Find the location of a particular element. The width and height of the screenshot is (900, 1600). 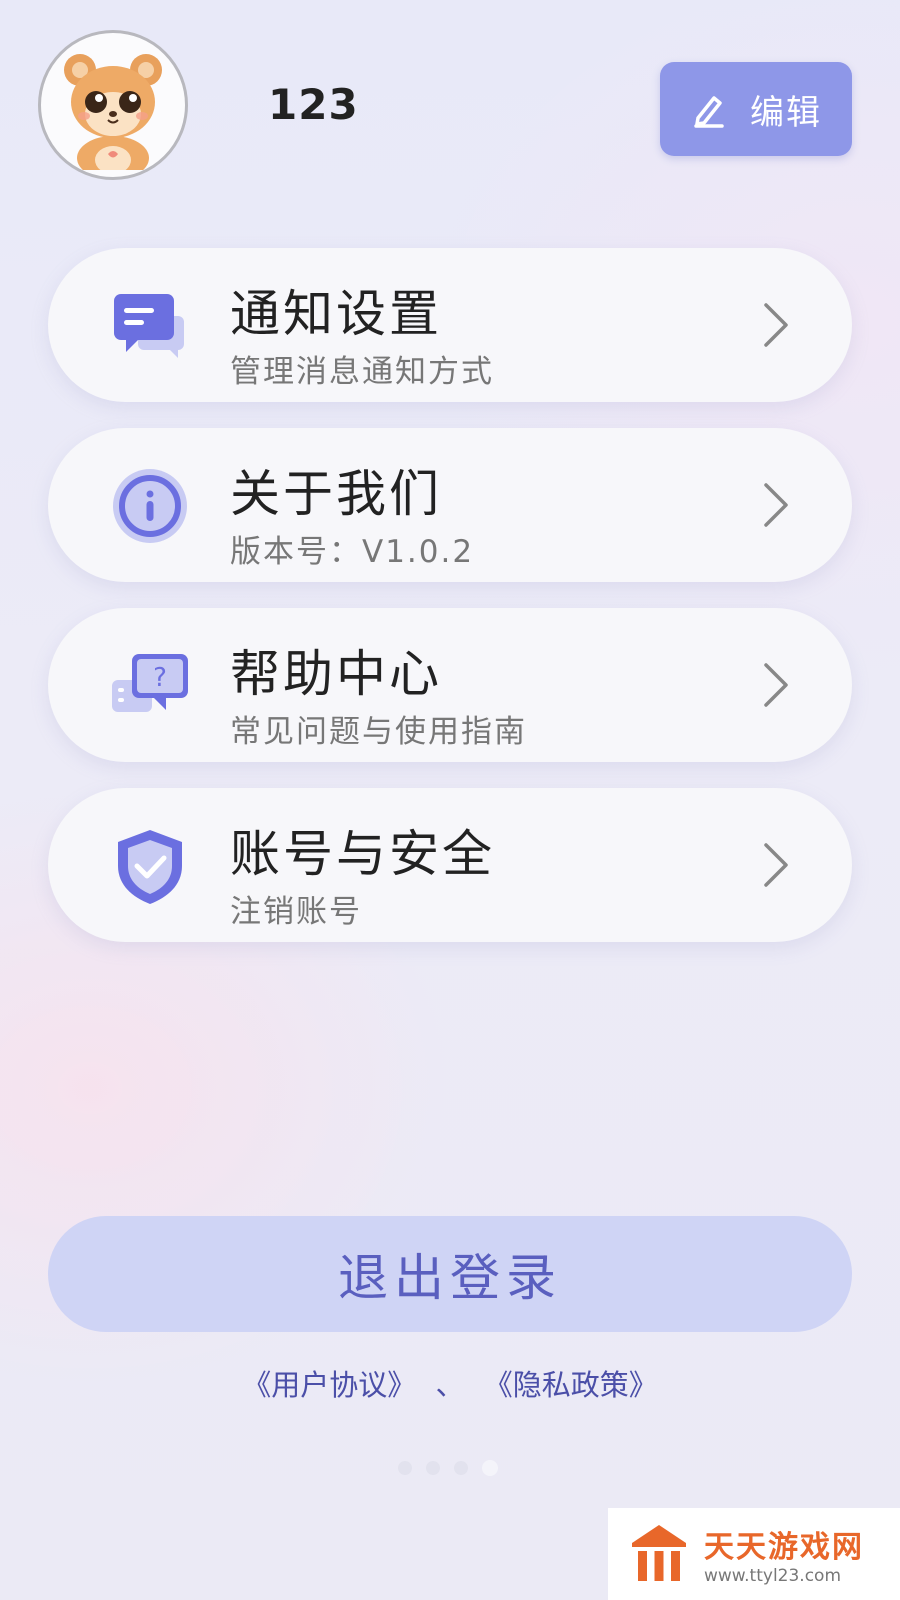

logout-label: 退出登录 is located at coordinates (450, 1278).